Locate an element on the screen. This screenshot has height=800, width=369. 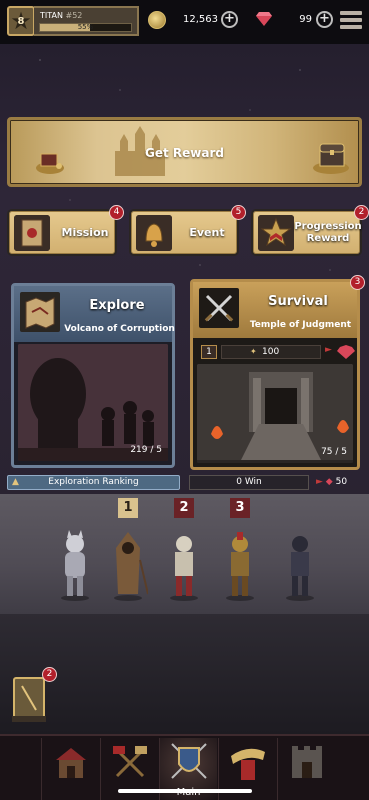
survival-count: 75 / 5 is located at coordinates (334, 452).